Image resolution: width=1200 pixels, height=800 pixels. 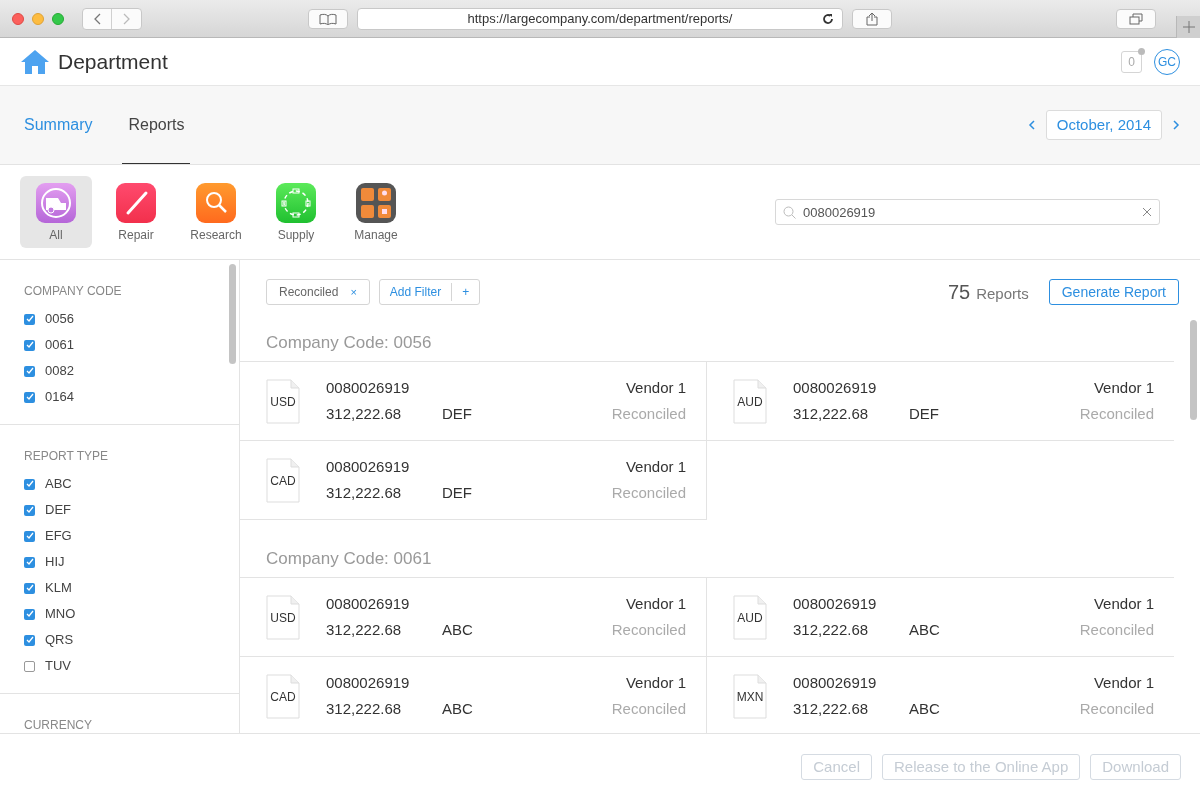 I want to click on currency-label: AUD, so click(x=750, y=617).